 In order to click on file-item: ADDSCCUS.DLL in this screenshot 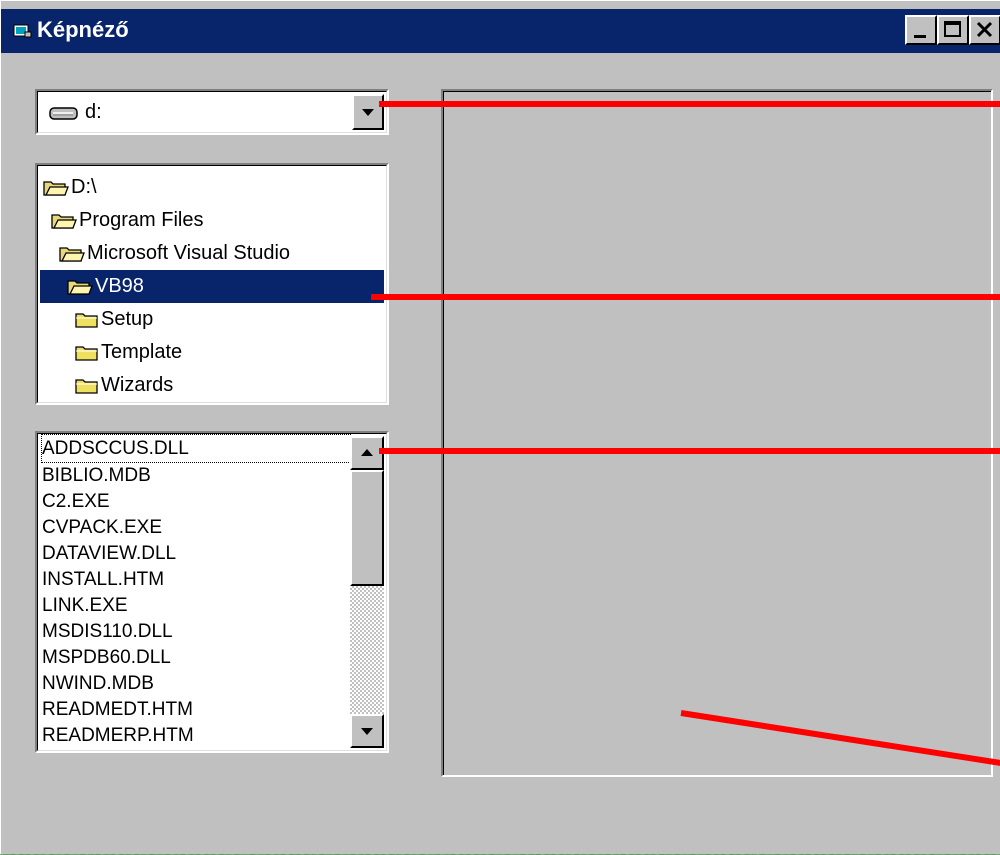, I will do `click(196, 448)`.